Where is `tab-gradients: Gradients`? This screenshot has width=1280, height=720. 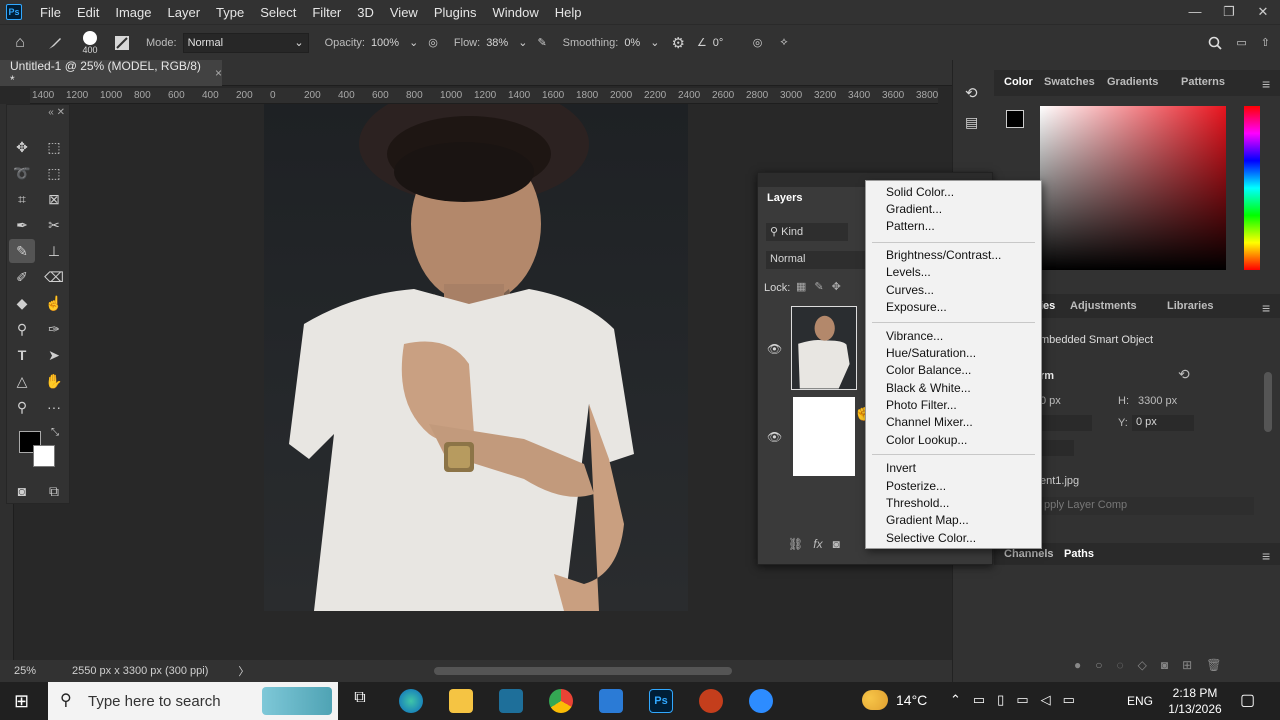
tab-gradients: Gradients is located at coordinates (1132, 82).